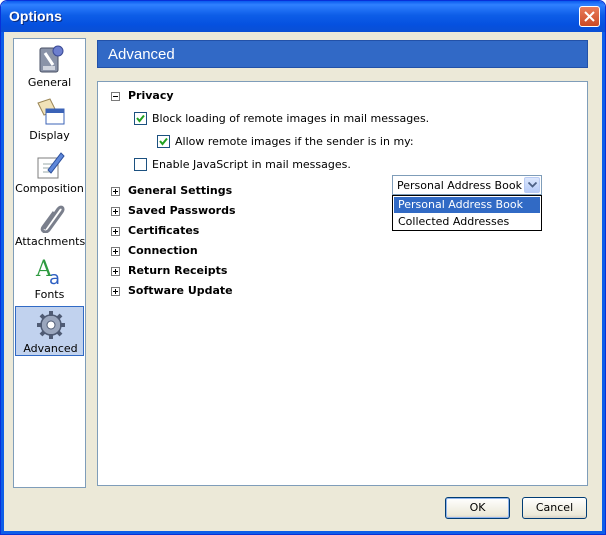 The image size is (606, 535). I want to click on sidebar-item-fonts: A a Fonts, so click(49, 277).